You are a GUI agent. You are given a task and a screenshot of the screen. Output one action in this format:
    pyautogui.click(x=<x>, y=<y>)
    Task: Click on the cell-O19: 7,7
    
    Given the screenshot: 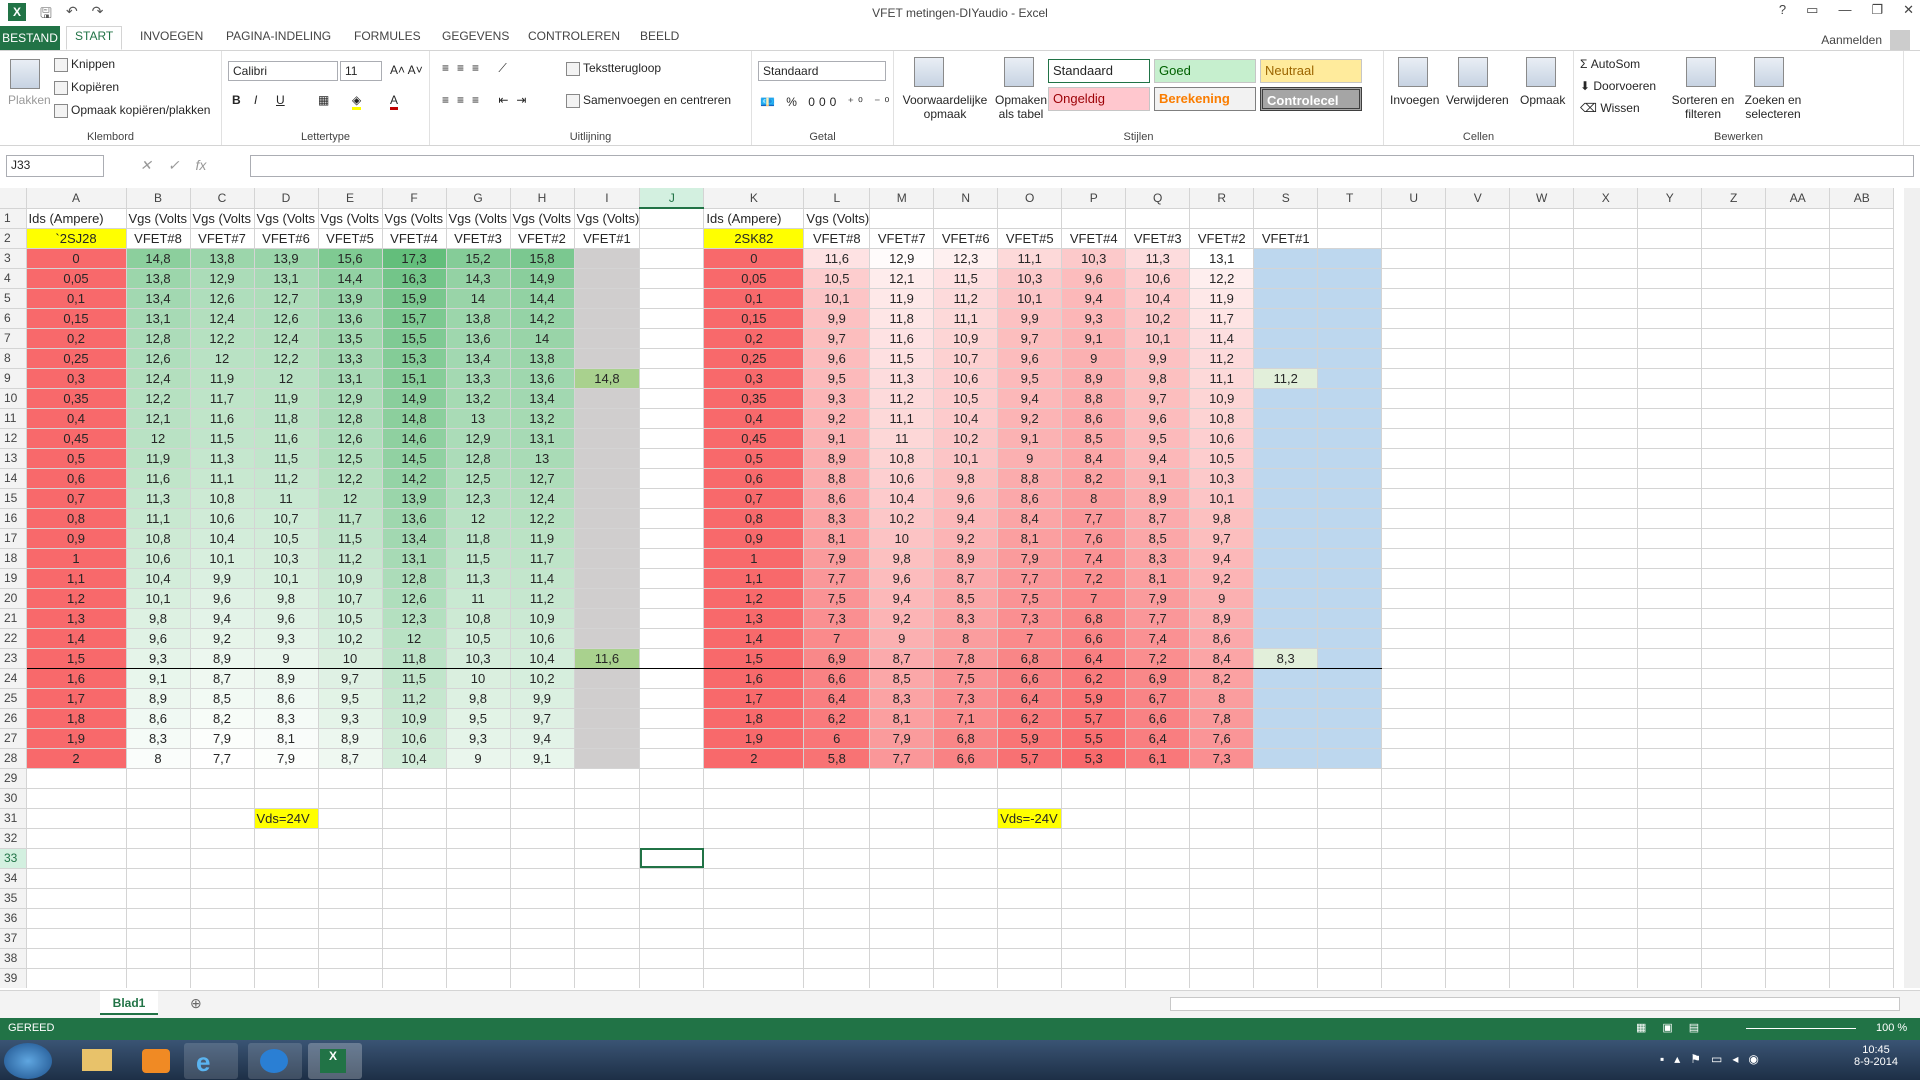 What is the action you would take?
    pyautogui.click(x=1030, y=578)
    